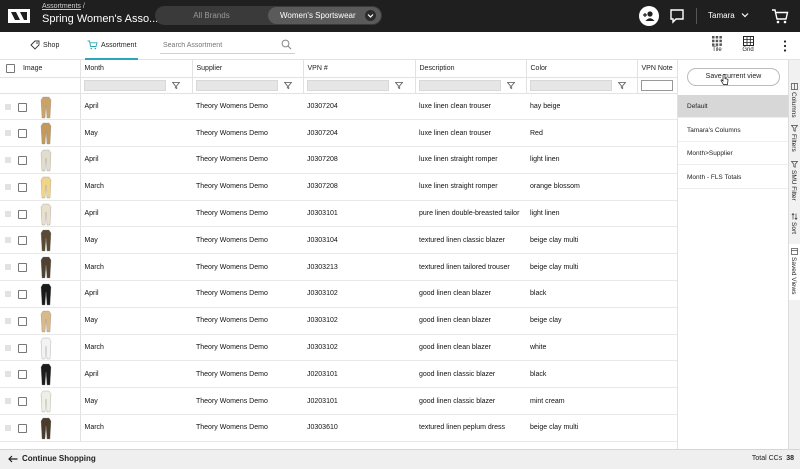  Describe the element at coordinates (733, 77) in the screenshot. I see `save-current-view-button: Save current view` at that location.